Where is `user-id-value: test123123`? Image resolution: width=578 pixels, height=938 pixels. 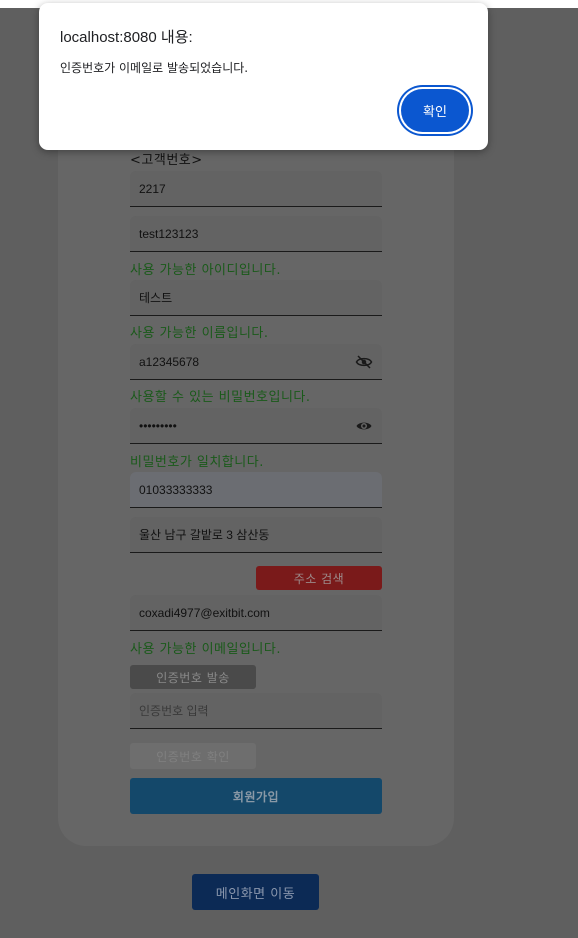 user-id-value: test123123 is located at coordinates (169, 233).